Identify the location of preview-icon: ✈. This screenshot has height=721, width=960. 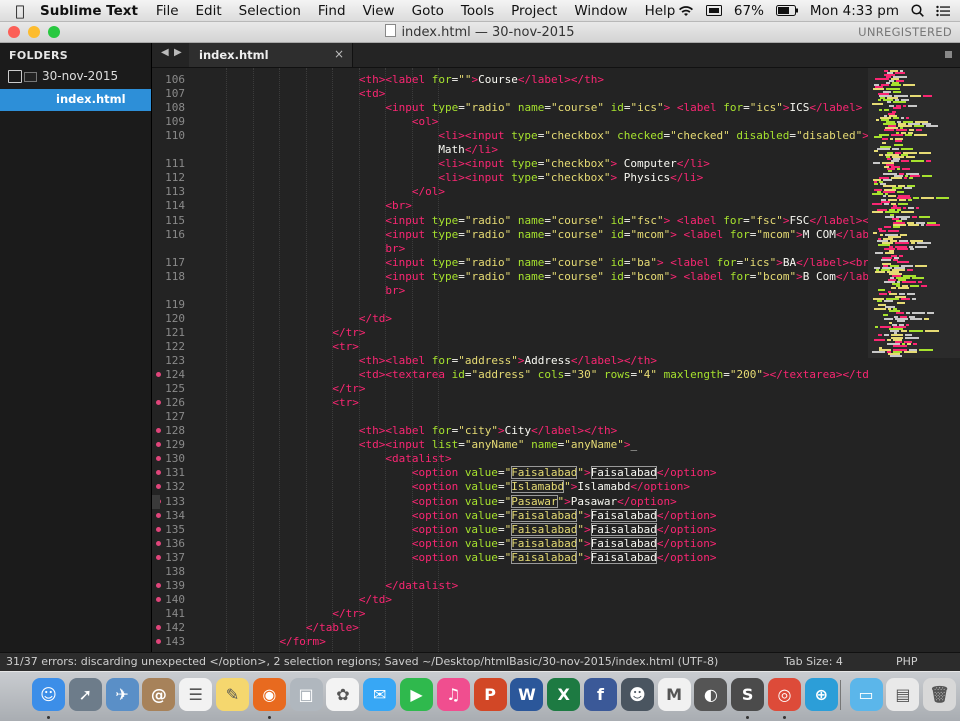
(122, 694).